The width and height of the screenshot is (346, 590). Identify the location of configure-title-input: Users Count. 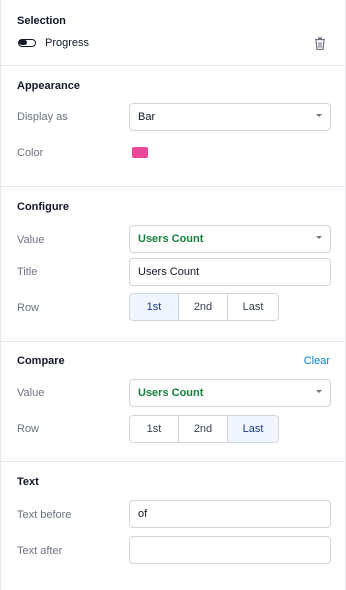
(230, 272).